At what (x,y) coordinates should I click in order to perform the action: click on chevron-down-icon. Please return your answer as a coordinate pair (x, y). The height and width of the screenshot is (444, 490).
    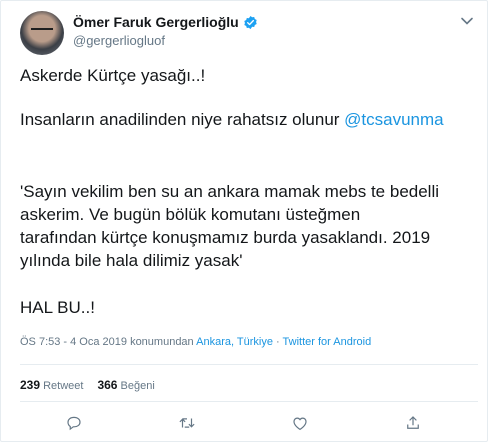
    Looking at the image, I should click on (467, 21).